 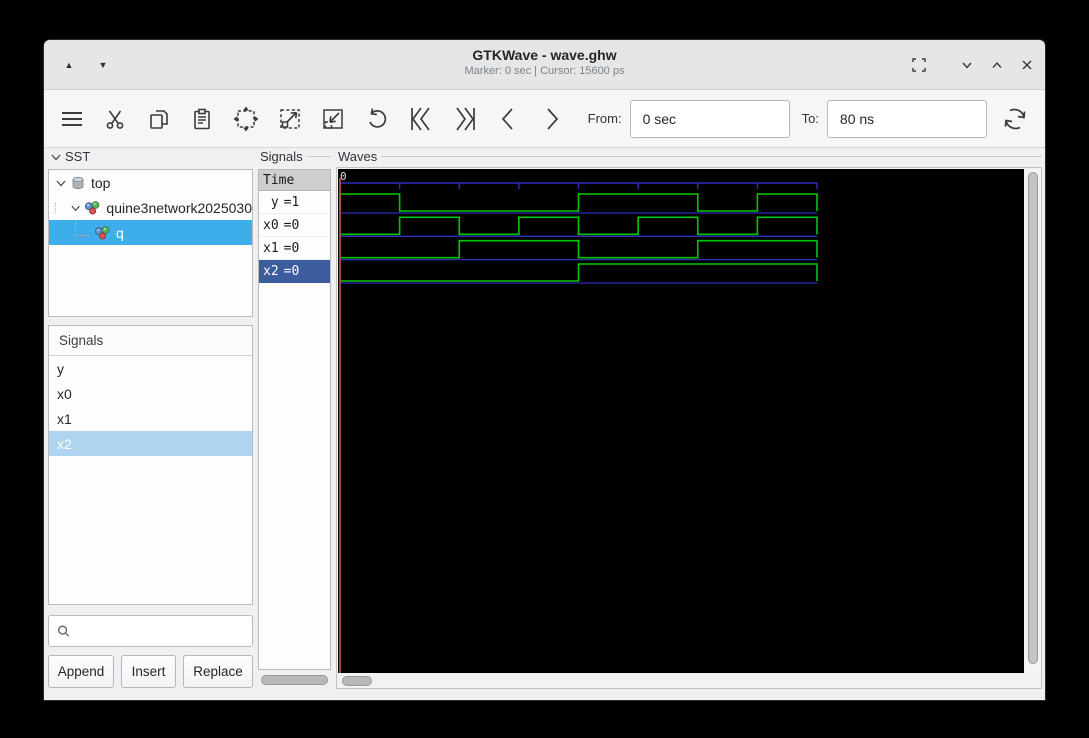 I want to click on chevron-left-icon, so click(x=507, y=118).